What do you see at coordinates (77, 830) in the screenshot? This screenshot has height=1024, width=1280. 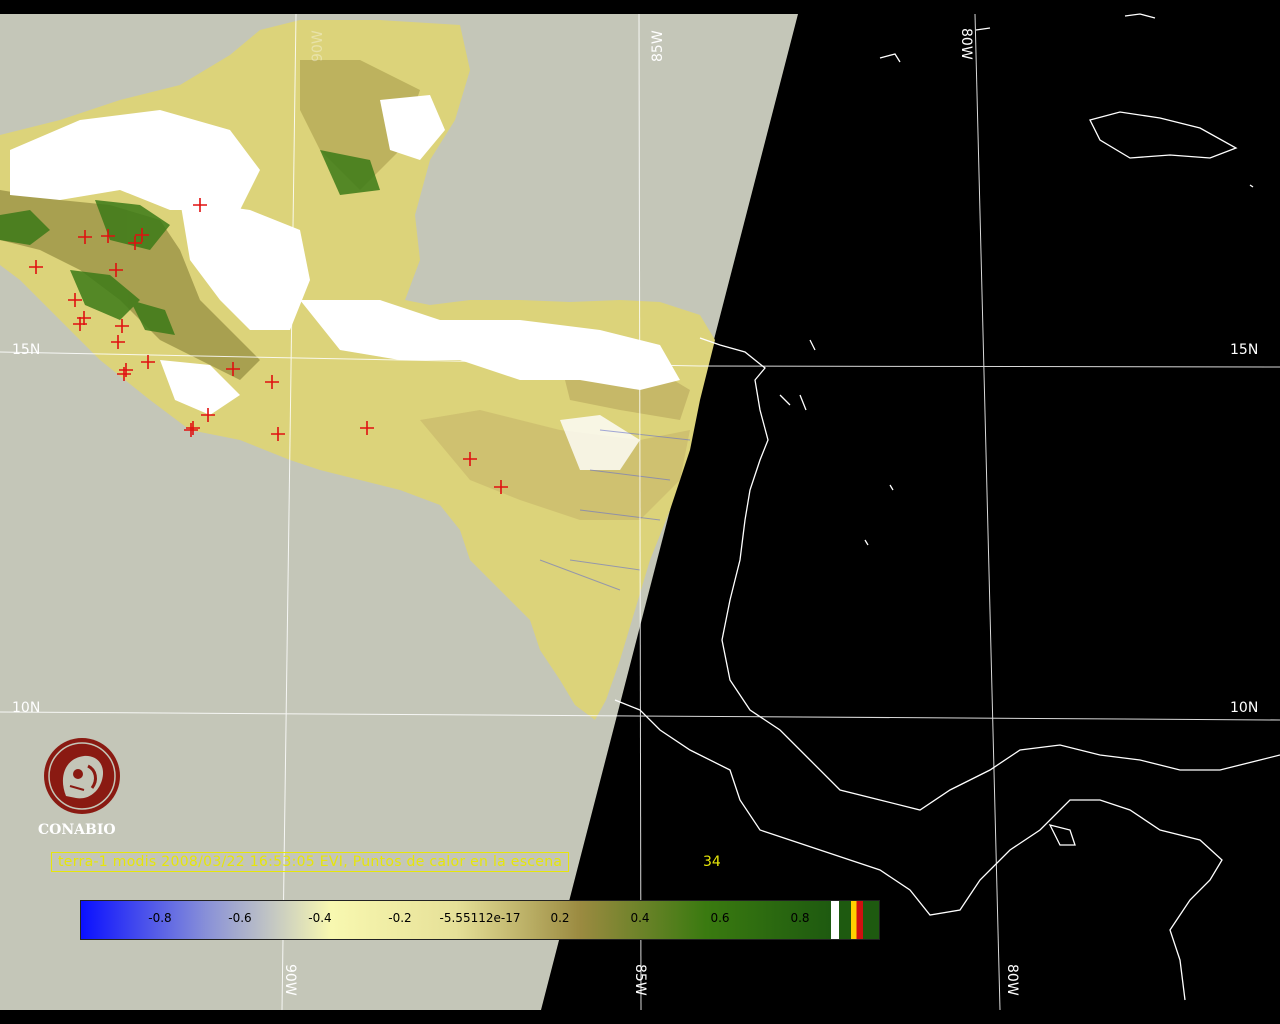 I see `conabio-logo-text: CONABIO` at bounding box center [77, 830].